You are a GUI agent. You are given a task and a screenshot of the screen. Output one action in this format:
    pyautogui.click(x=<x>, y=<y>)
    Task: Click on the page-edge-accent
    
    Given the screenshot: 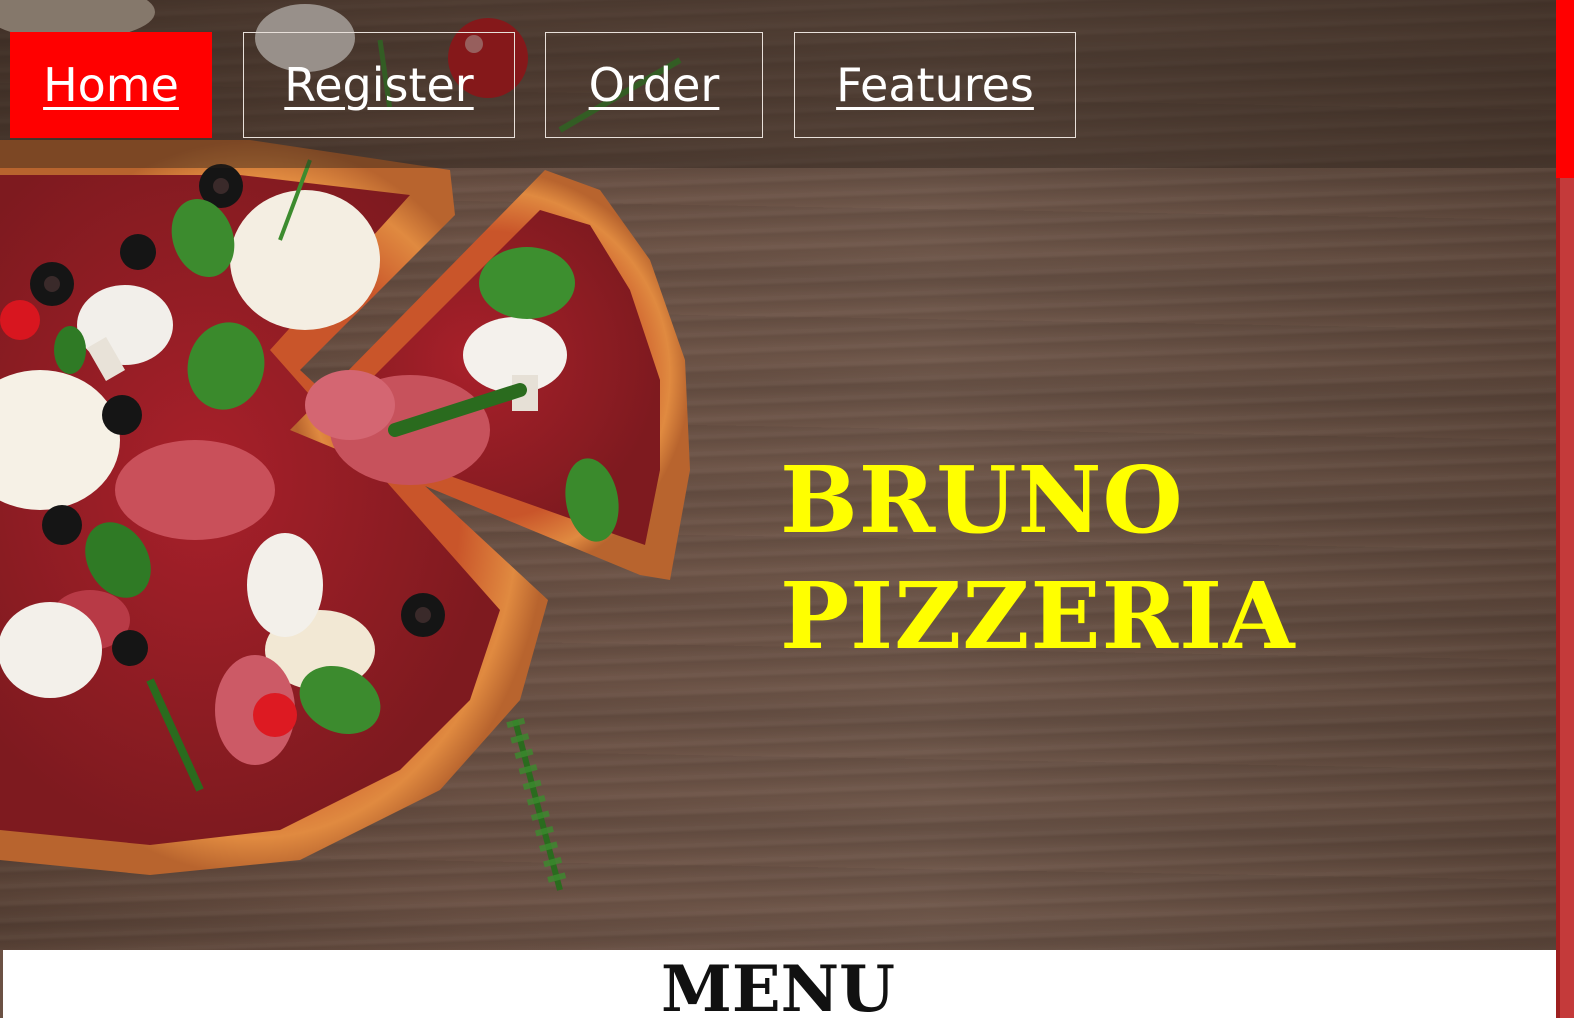 What is the action you would take?
    pyautogui.click(x=1565, y=598)
    